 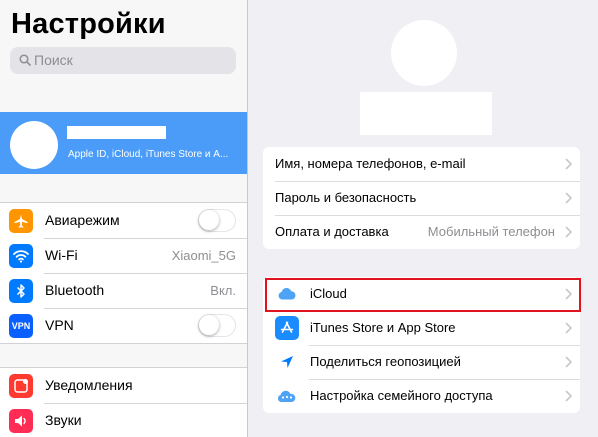 What do you see at coordinates (21, 256) in the screenshot?
I see `wifi-icon` at bounding box center [21, 256].